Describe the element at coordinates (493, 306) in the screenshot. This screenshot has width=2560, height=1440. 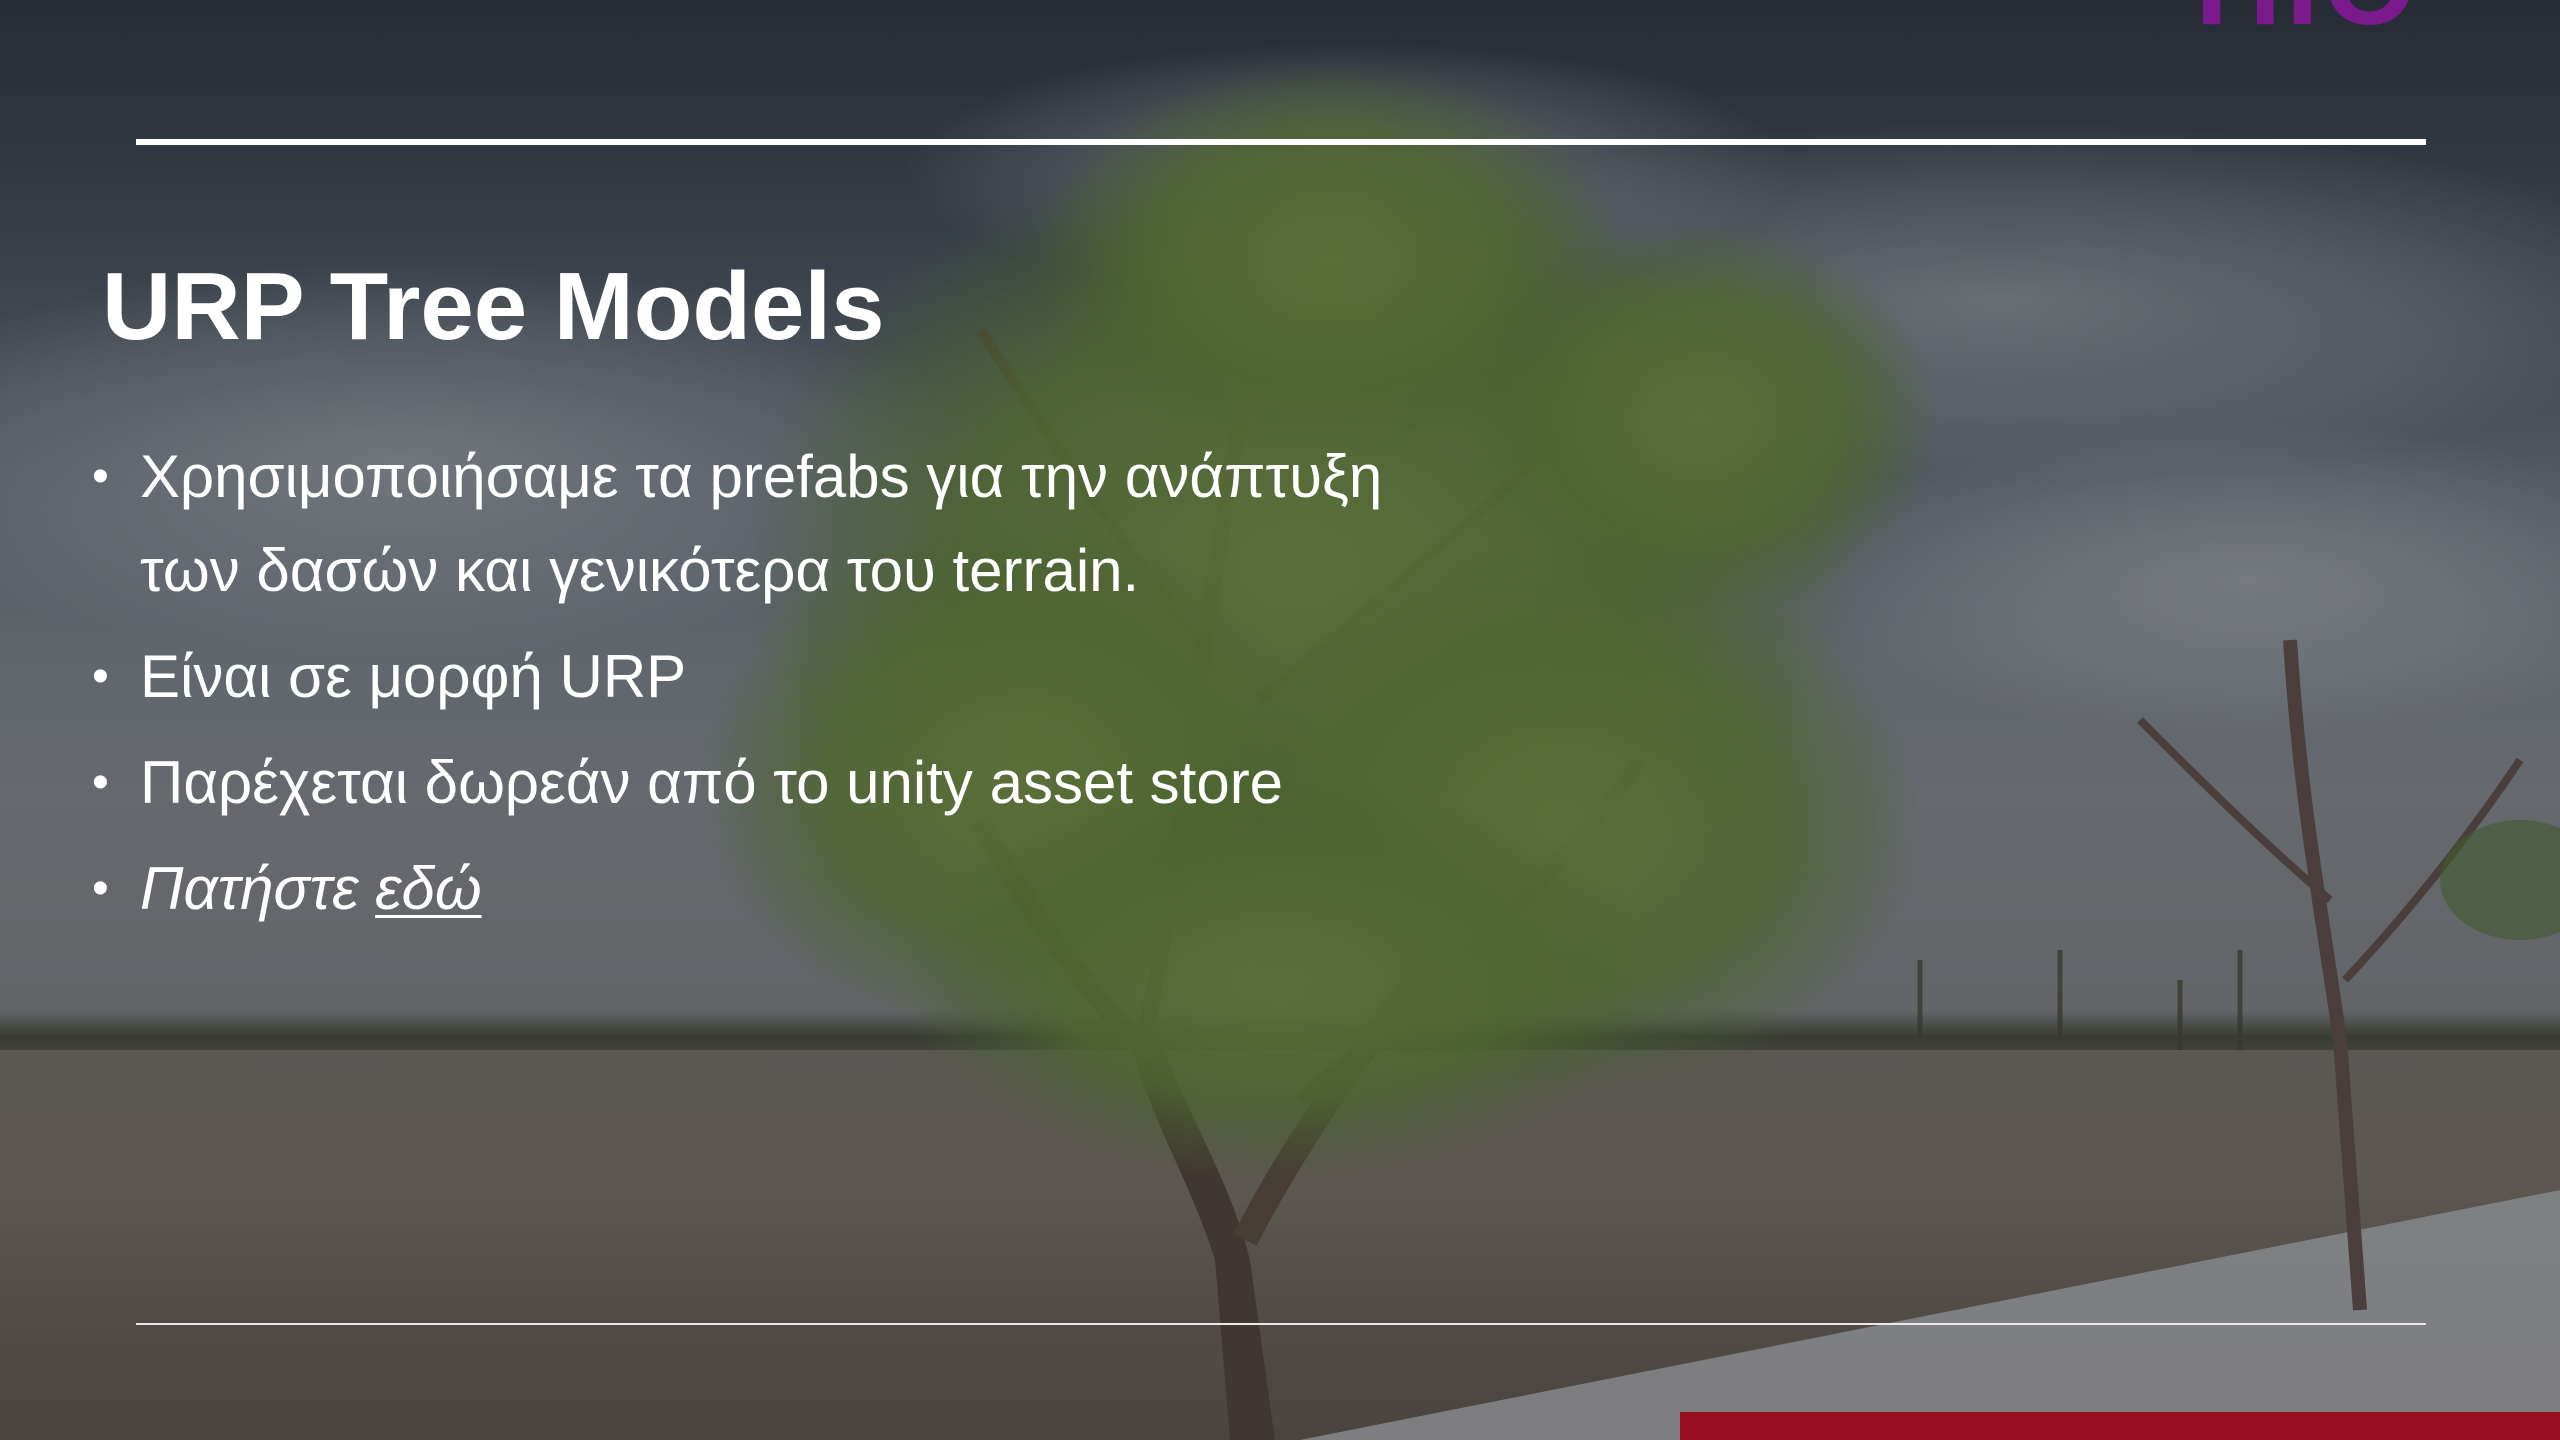
I see `slide-title: URP Tree Models` at that location.